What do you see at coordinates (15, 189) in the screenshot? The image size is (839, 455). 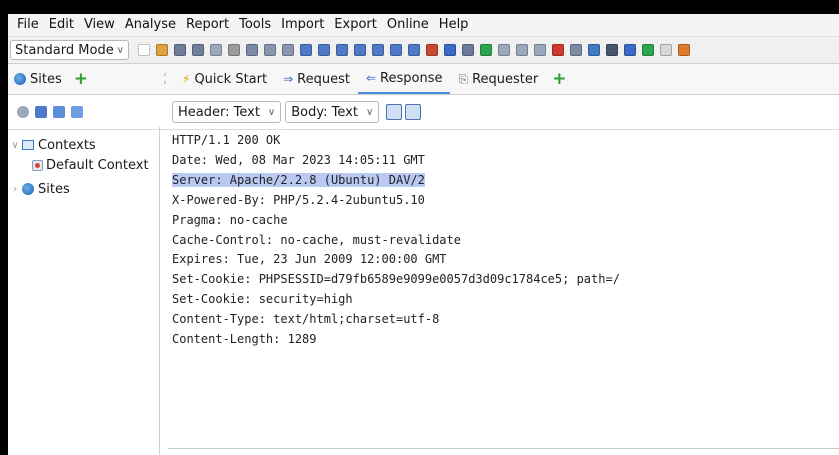 I see `chevron-right-icon: ›` at bounding box center [15, 189].